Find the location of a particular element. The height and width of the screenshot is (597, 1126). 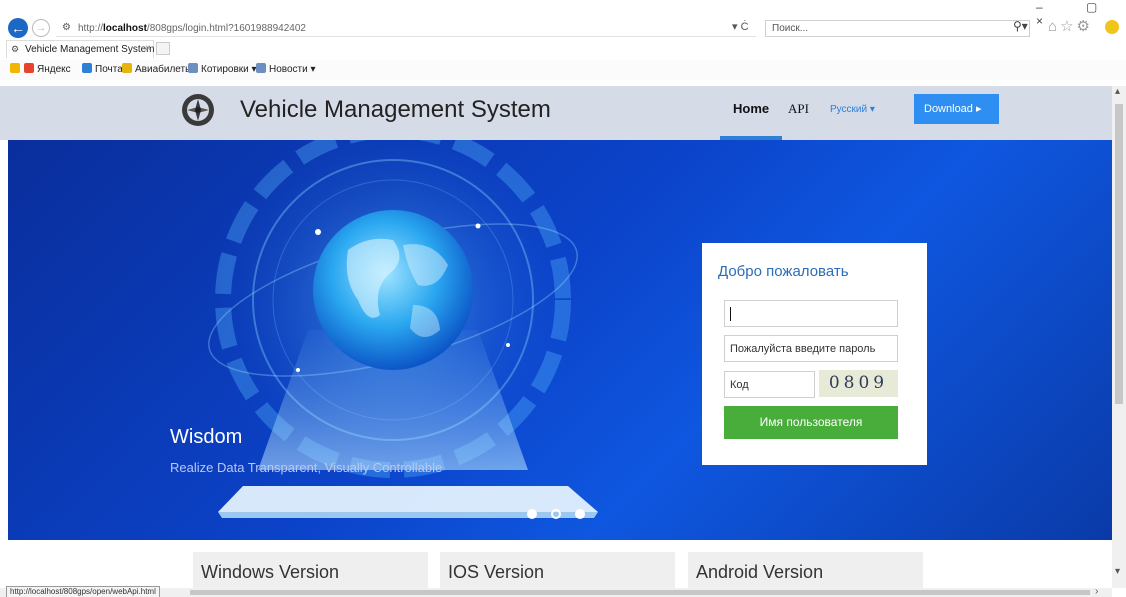

forward-button: → is located at coordinates (41, 28).